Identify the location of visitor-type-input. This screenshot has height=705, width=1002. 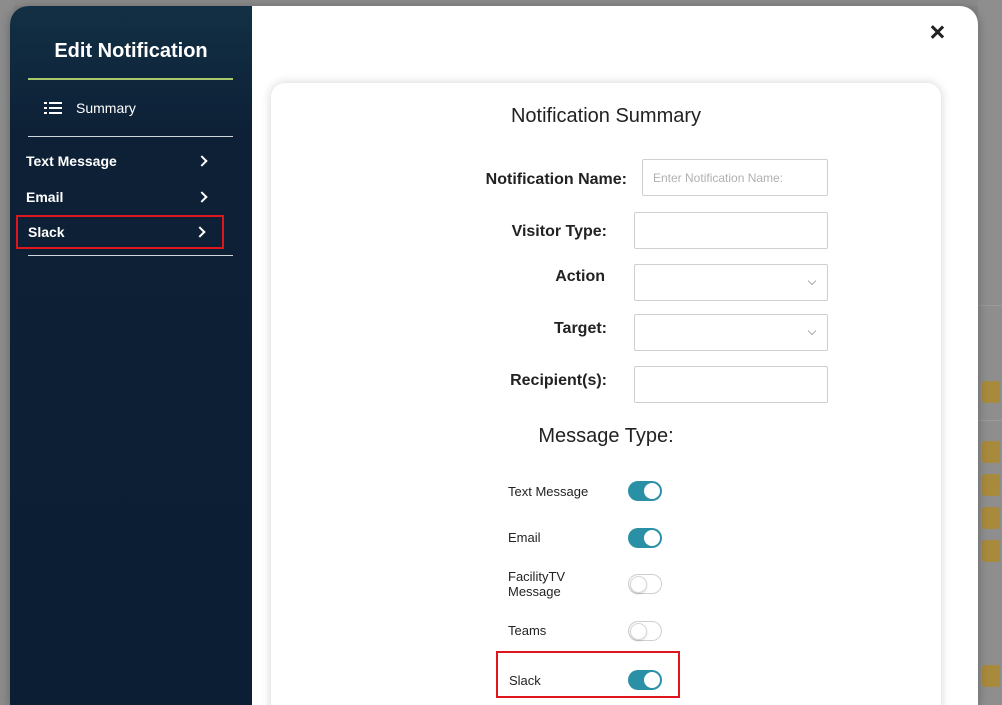
(731, 230).